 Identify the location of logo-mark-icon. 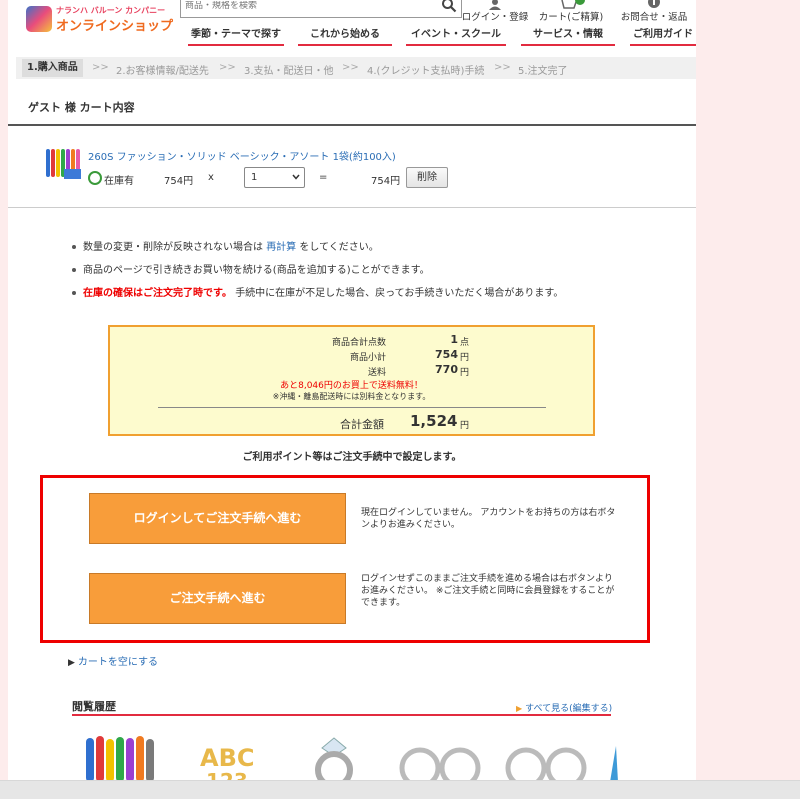
(39, 19).